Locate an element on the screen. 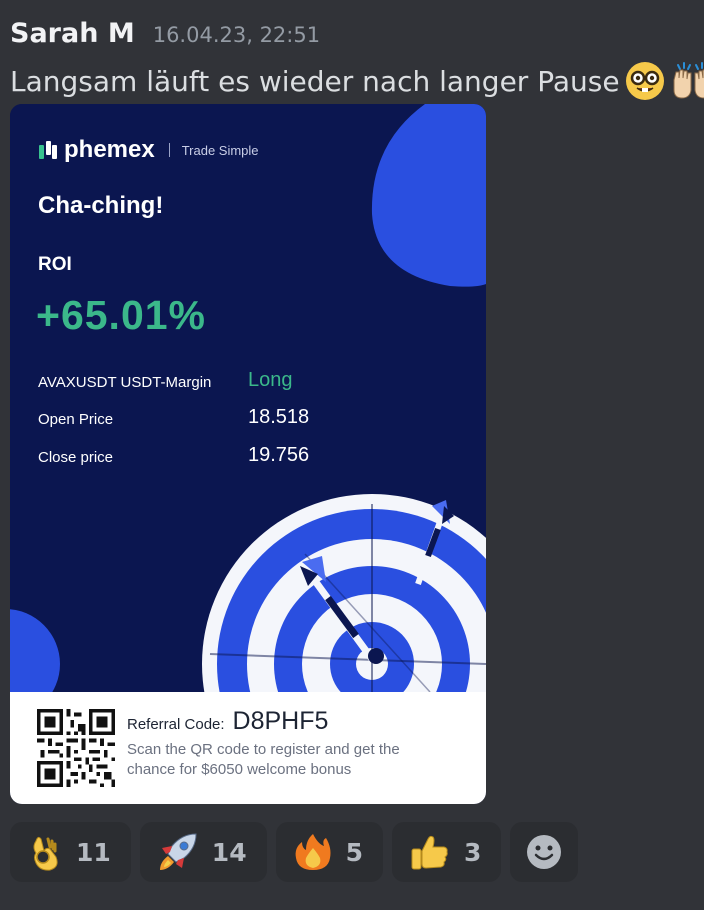 This screenshot has width=704, height=910. reaction-count: 14 is located at coordinates (229, 852).